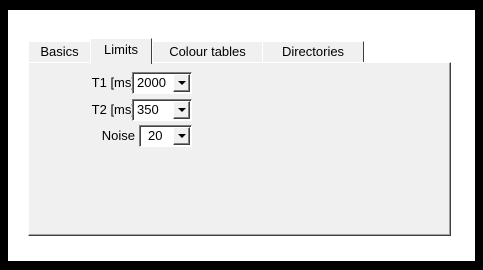 Image resolution: width=483 pixels, height=270 pixels. I want to click on tab-strip: Basics Limits Colour tables Directories, so click(228, 51).